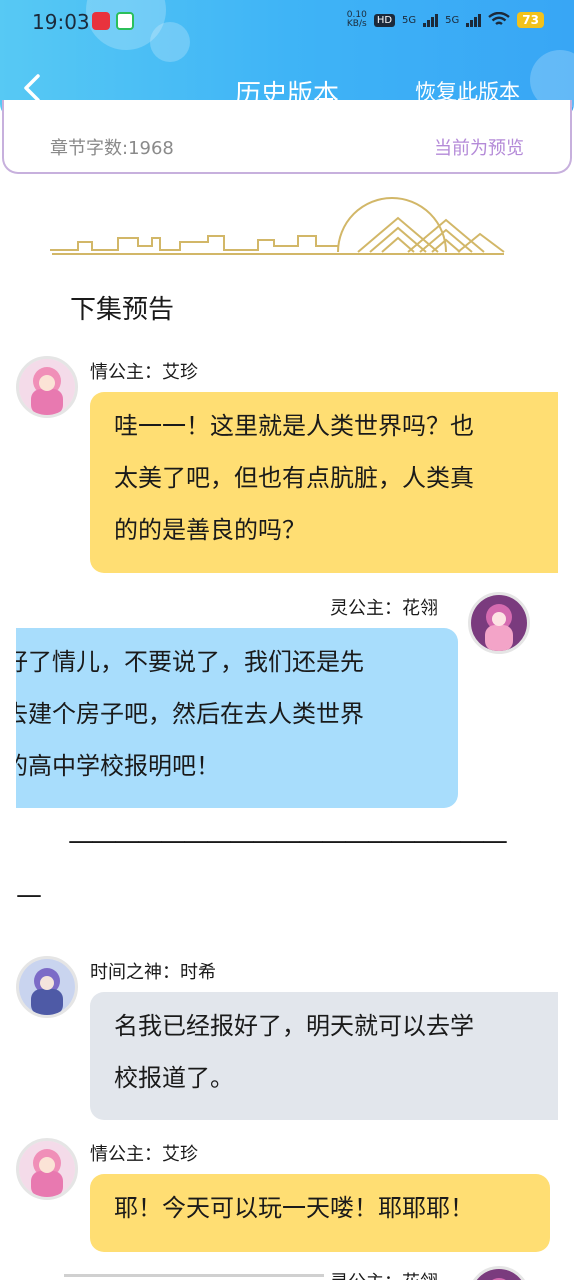 Image resolution: width=574 pixels, height=1280 pixels. I want to click on section-heading: 下集预告, so click(122, 310).